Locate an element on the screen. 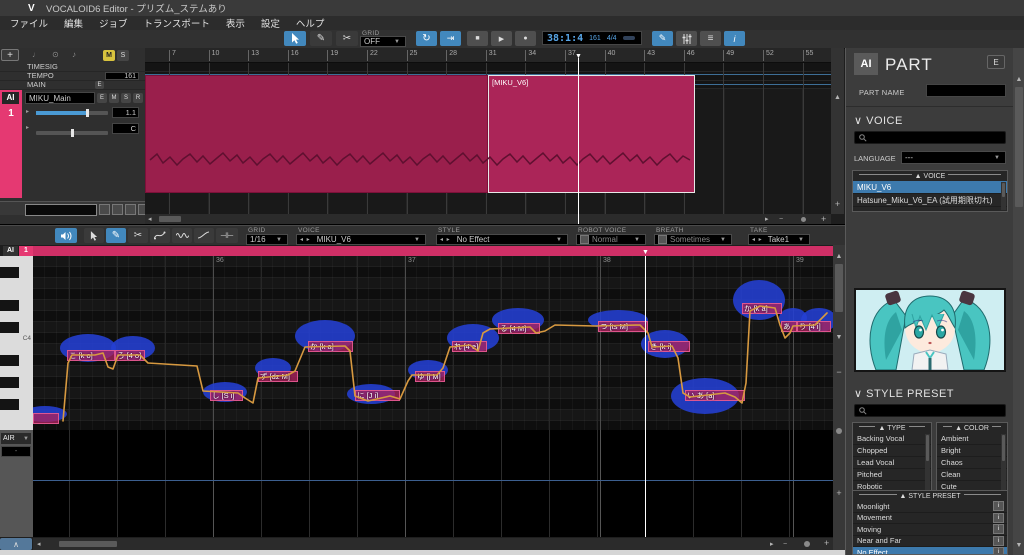 This screenshot has height=555, width=1024. type-list-item: Pitched is located at coordinates (892, 475).